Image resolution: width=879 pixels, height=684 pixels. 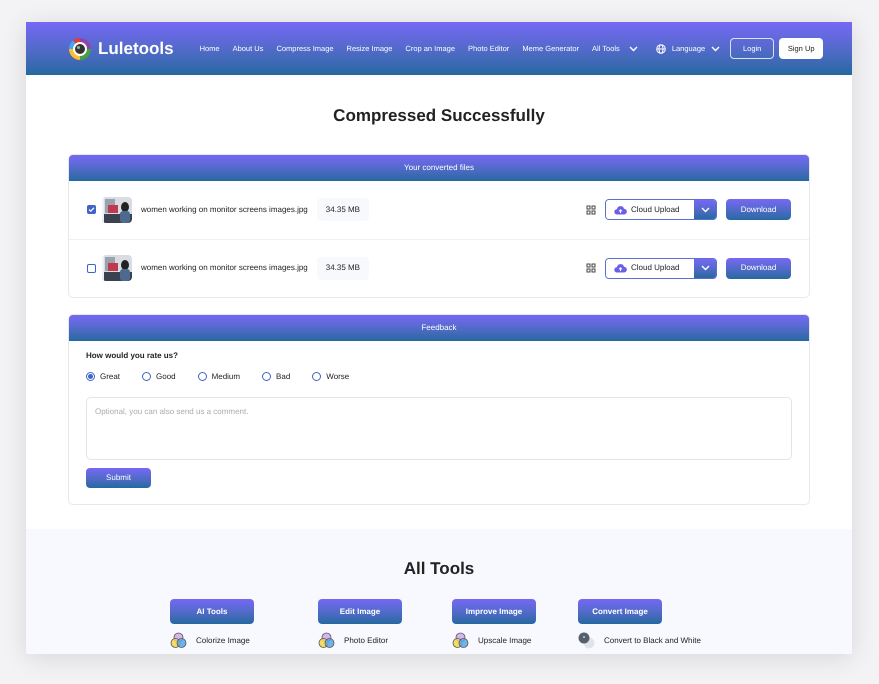 What do you see at coordinates (276, 376) in the screenshot?
I see `radio-option: Bad` at bounding box center [276, 376].